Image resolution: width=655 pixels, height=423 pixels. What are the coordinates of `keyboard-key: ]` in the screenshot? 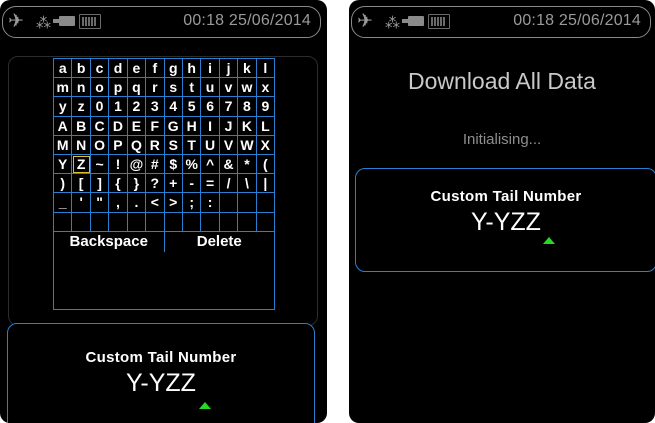 It's located at (100, 184).